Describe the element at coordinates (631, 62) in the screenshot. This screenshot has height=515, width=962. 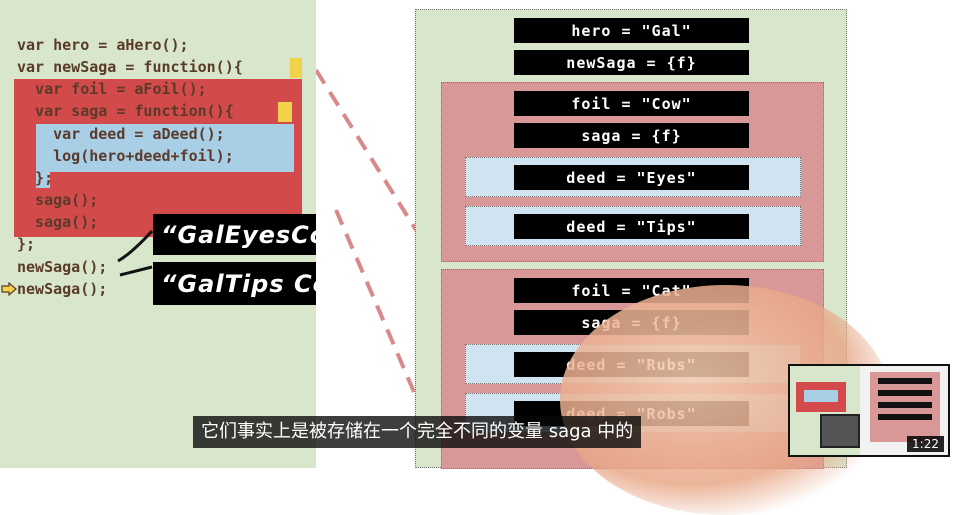
I see `var-newsaga: newSaga = {f}` at that location.